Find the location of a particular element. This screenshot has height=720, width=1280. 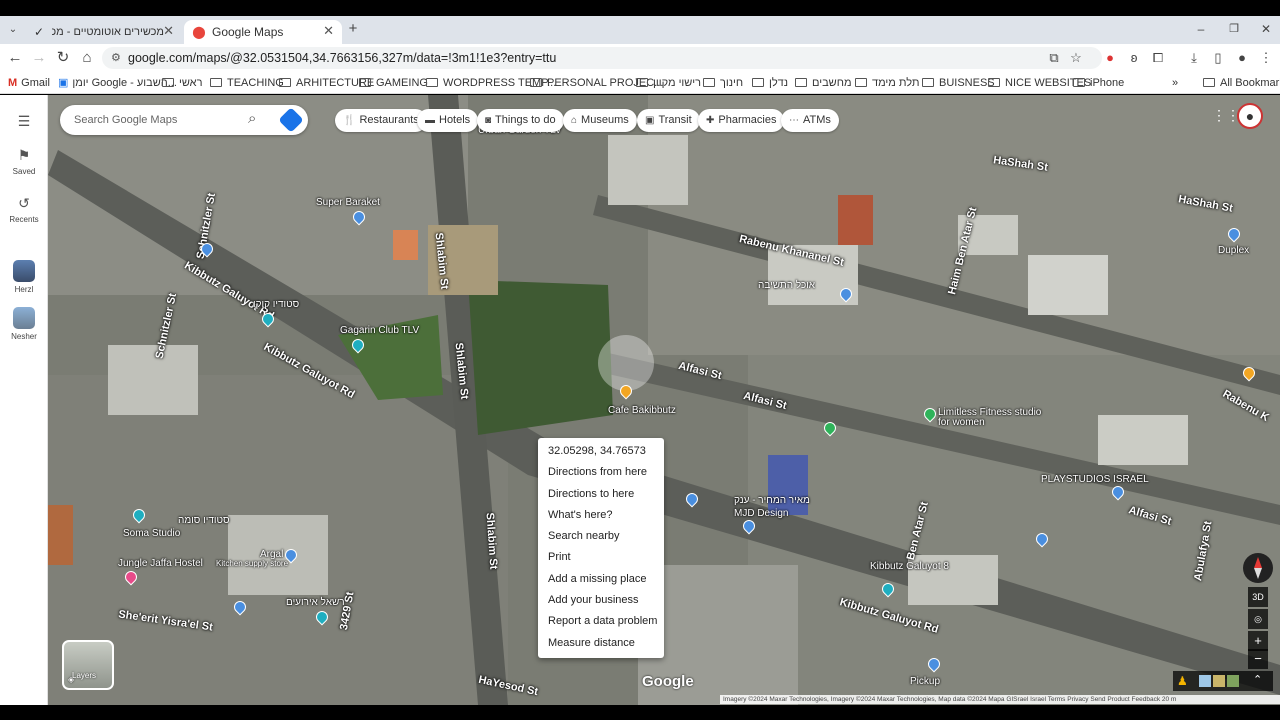

new-tab-icon: + is located at coordinates (353, 29).